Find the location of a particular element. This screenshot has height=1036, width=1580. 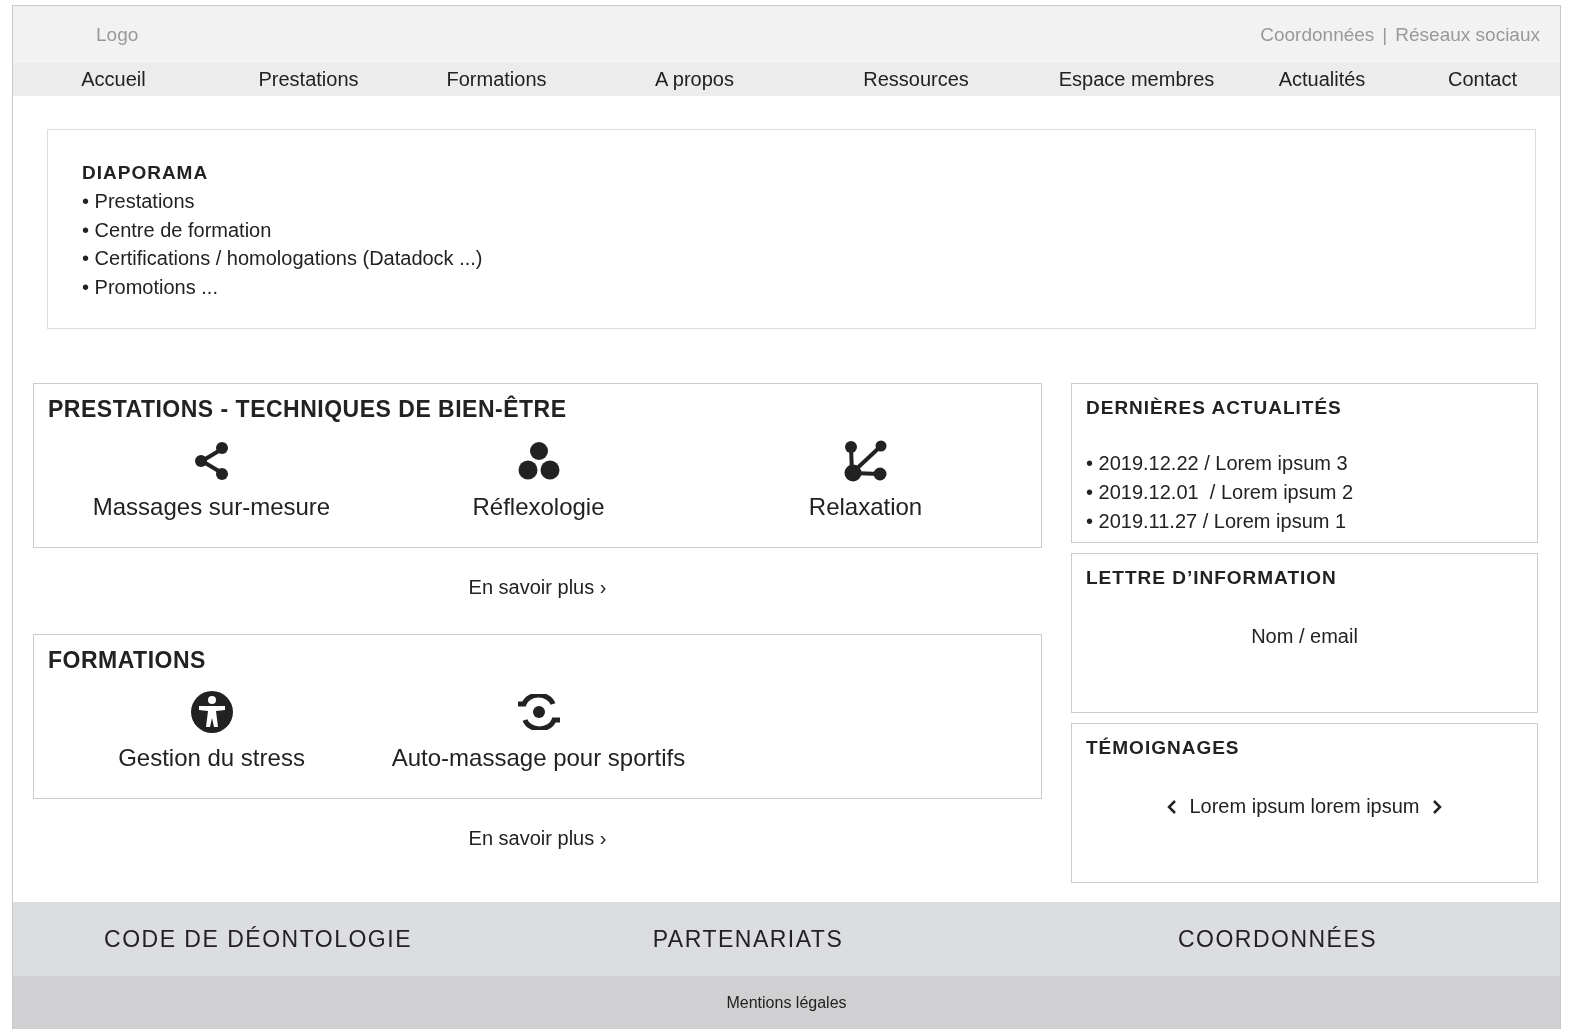

nav-link: Prestations is located at coordinates (308, 79).